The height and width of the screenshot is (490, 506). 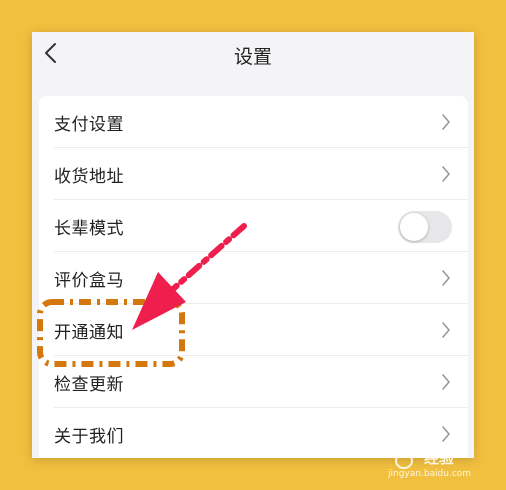 I want to click on settings-item-label: 关于我们, so click(x=89, y=437).